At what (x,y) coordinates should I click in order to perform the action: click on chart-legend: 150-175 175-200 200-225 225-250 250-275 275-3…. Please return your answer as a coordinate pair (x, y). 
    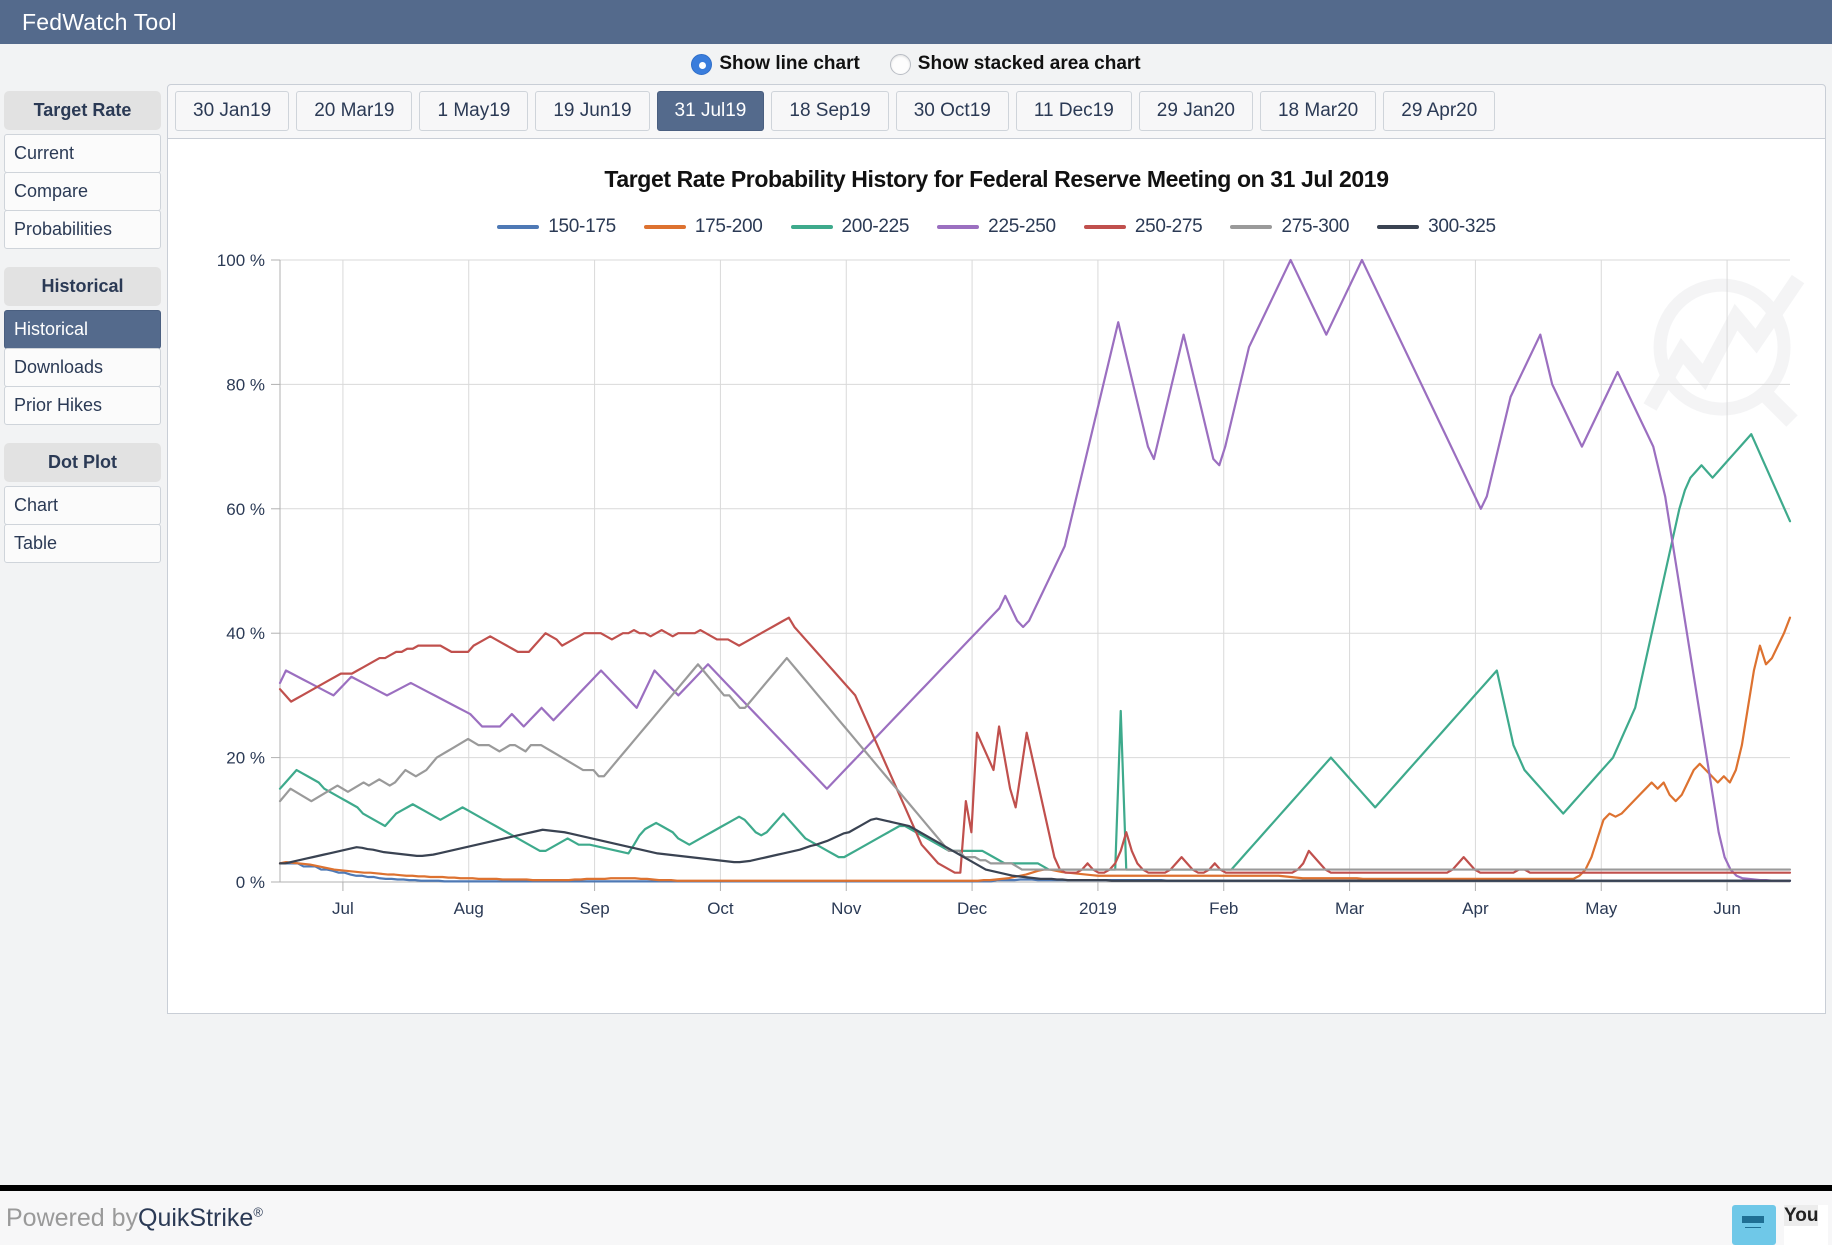
    Looking at the image, I should click on (996, 227).